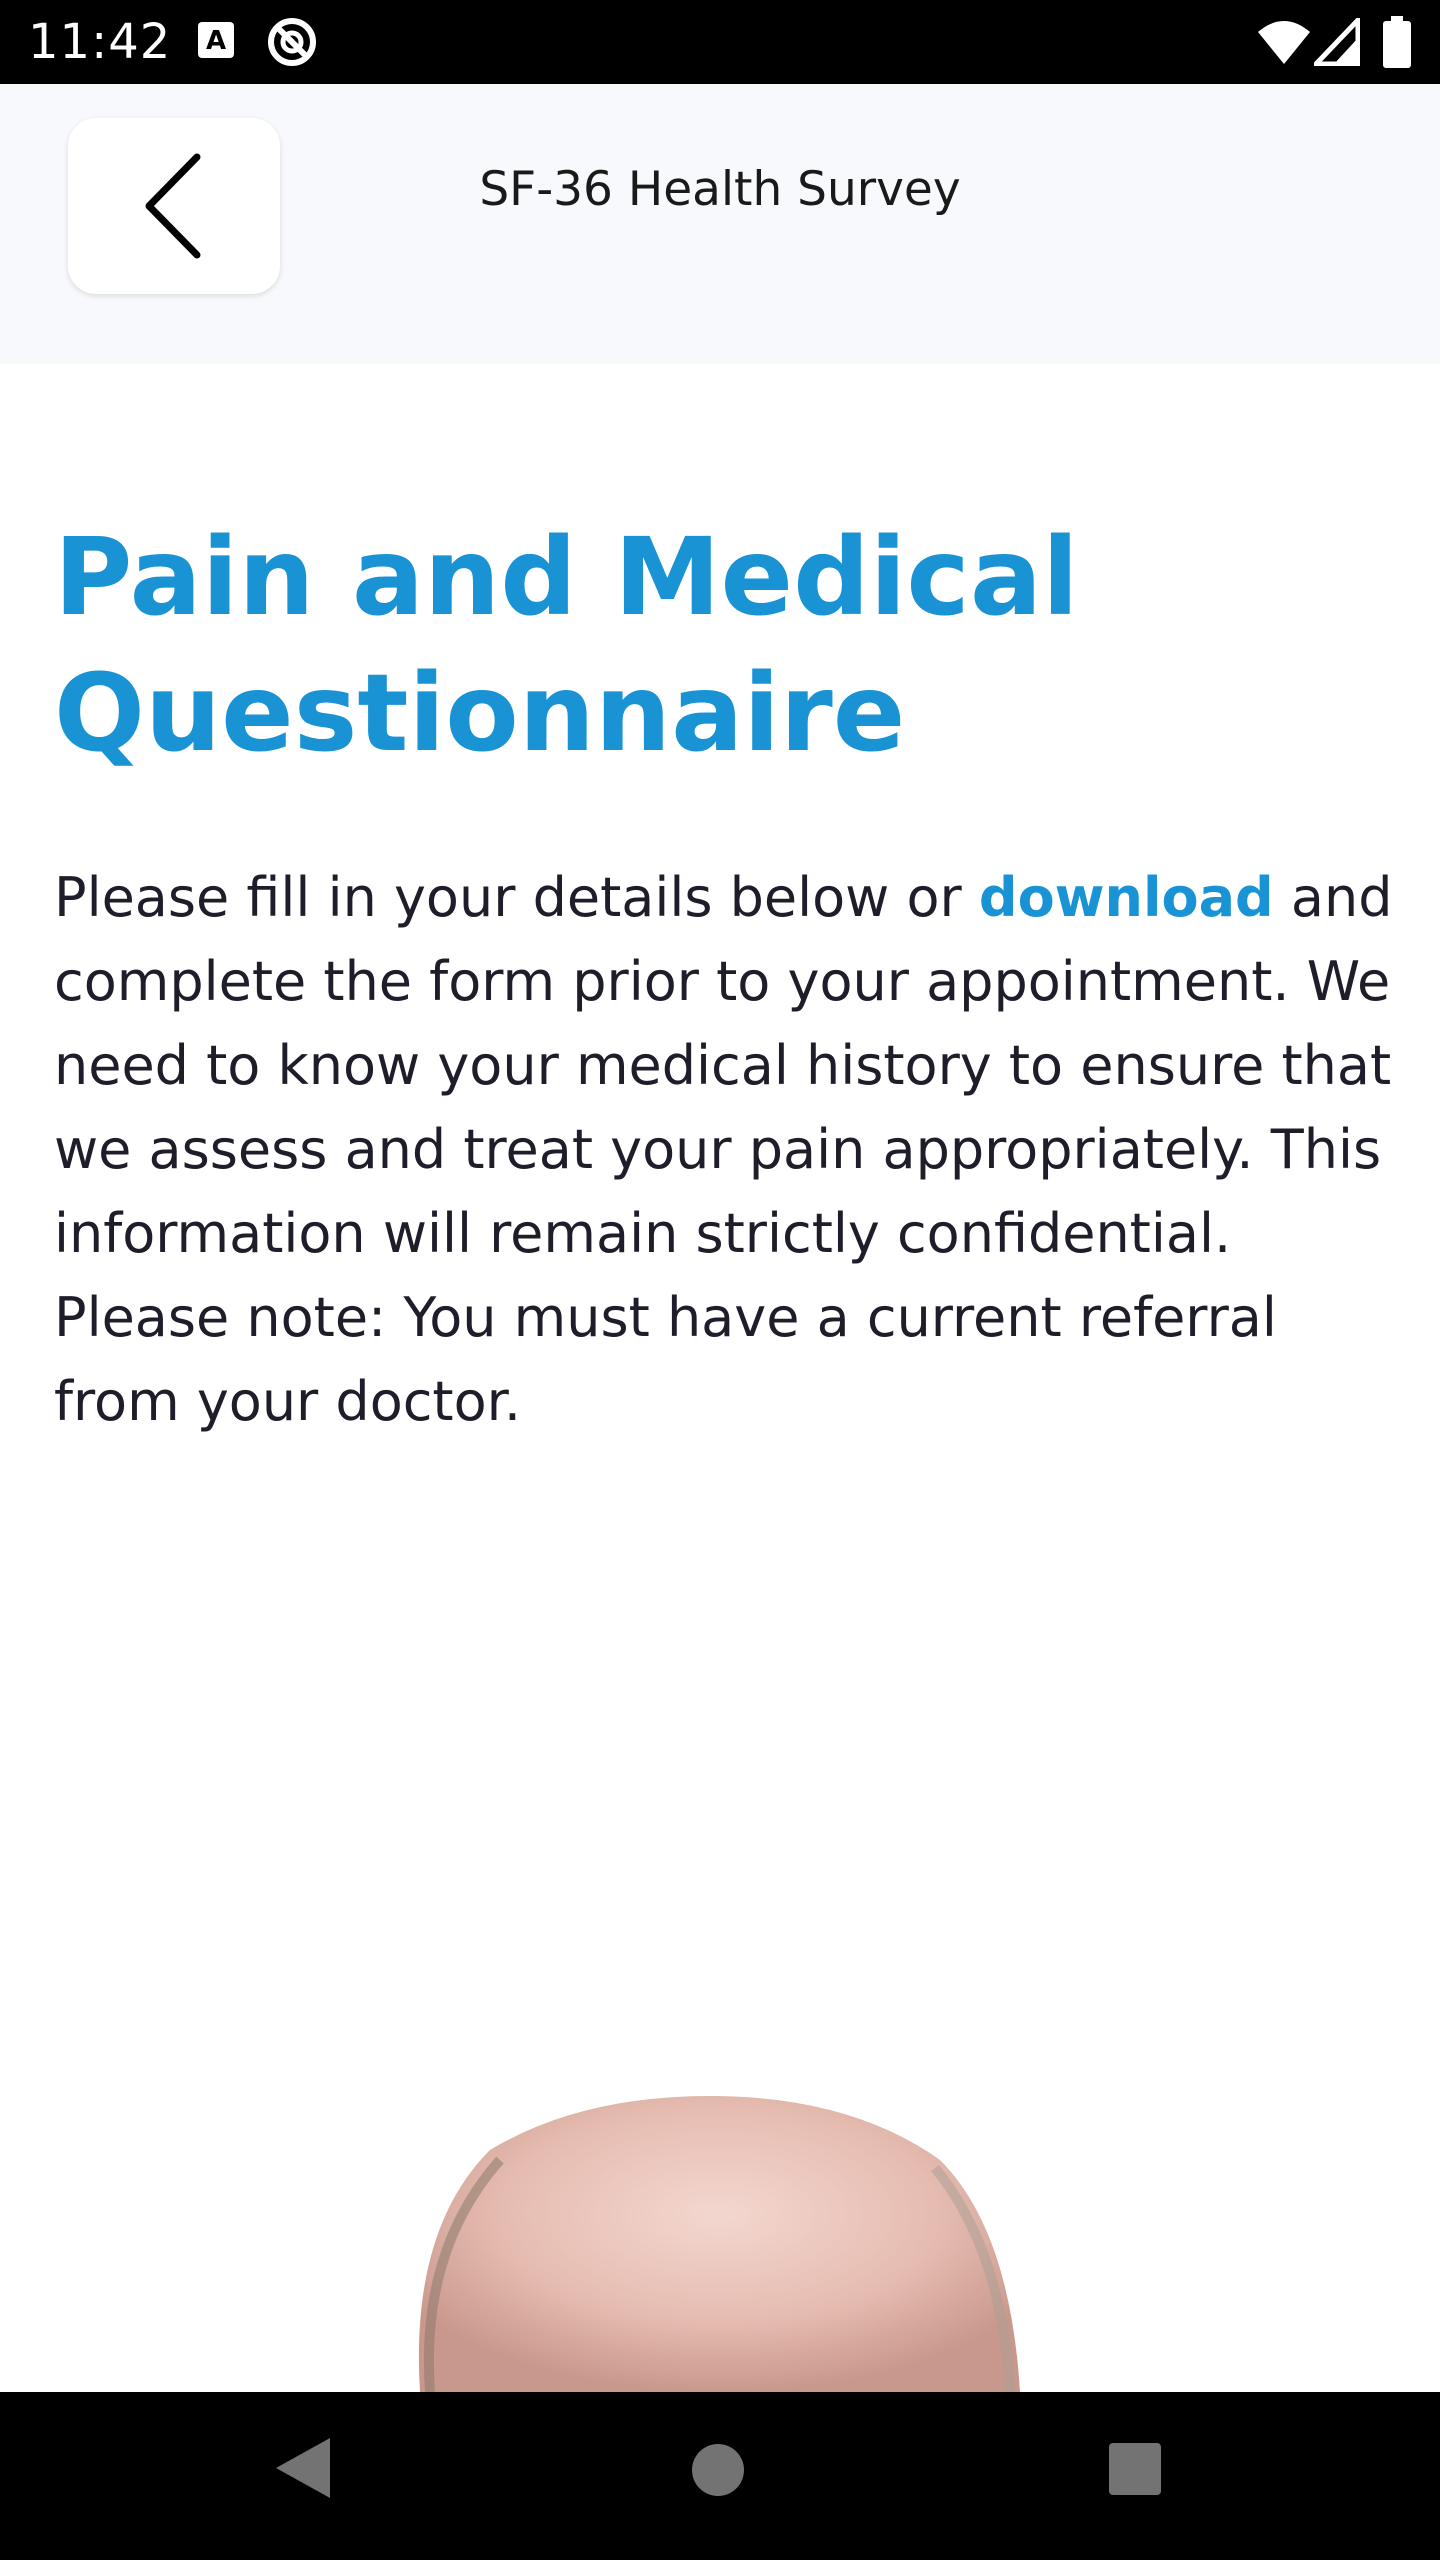  I want to click on status-bar: 11:42 A, so click(720, 42).